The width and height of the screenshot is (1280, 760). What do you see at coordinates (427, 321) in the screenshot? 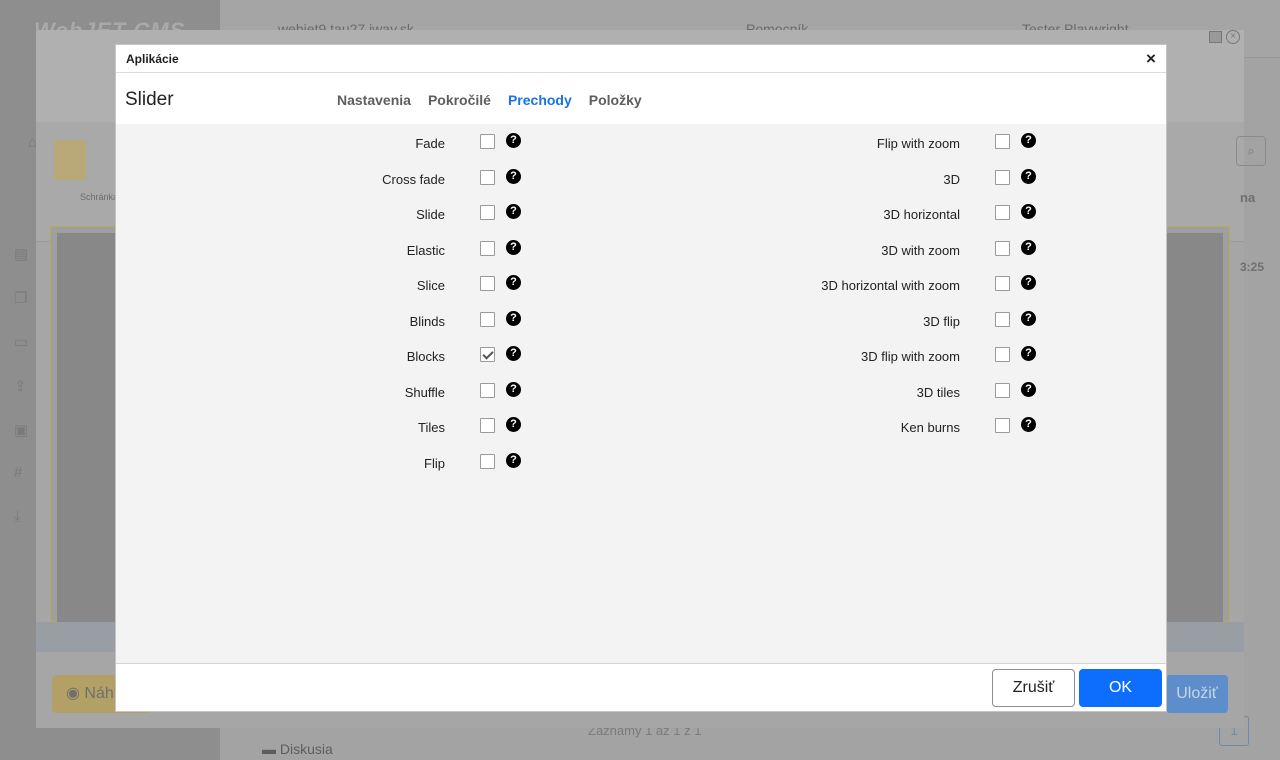
I see `transition-label-blinds: Blinds` at bounding box center [427, 321].